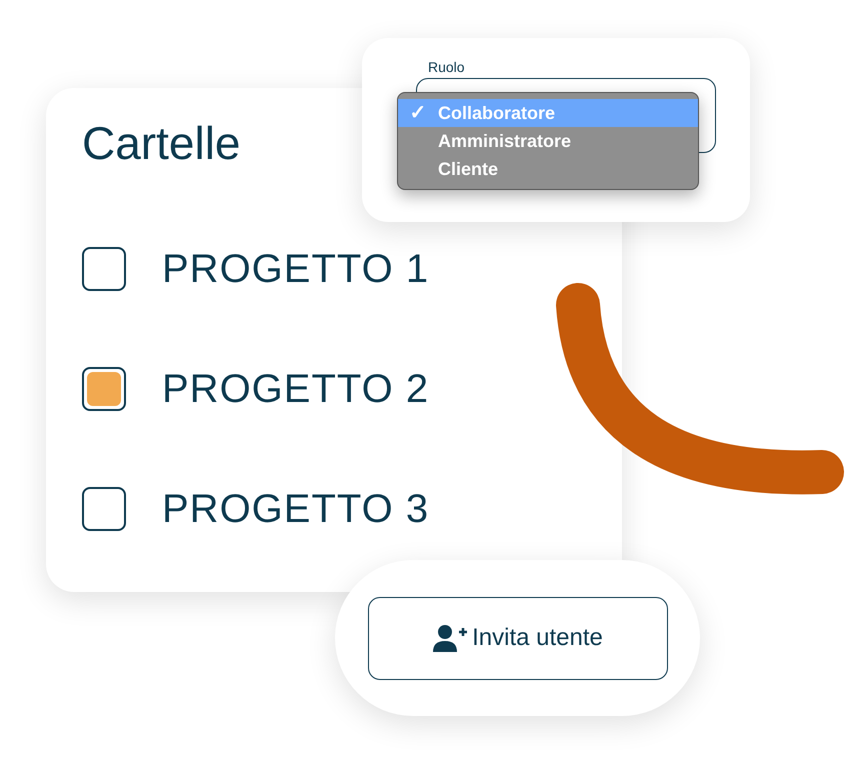  What do you see at coordinates (418, 113) in the screenshot?
I see `check-mark: ✓` at bounding box center [418, 113].